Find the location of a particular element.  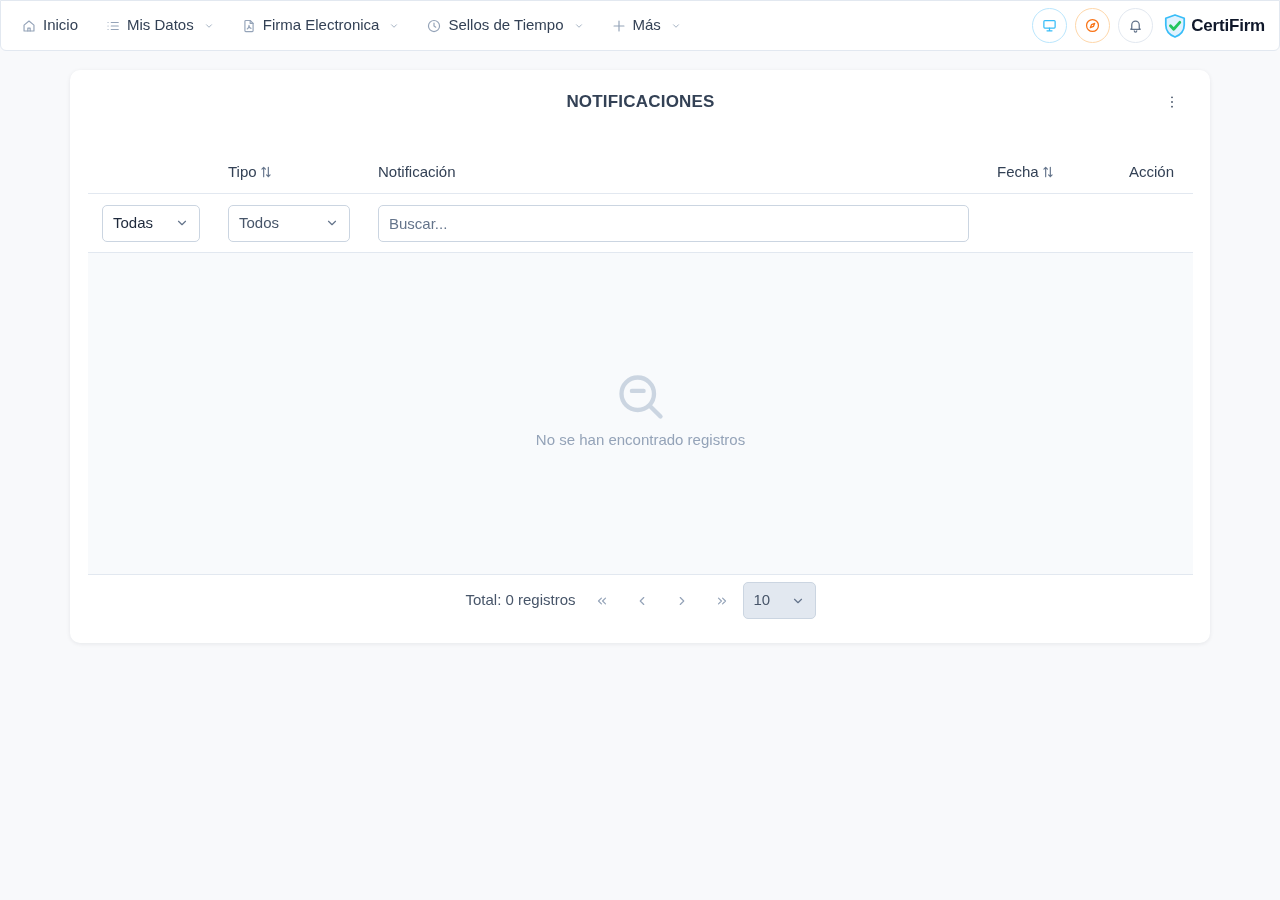

nav-link: Firma Electronica is located at coordinates (320, 25).